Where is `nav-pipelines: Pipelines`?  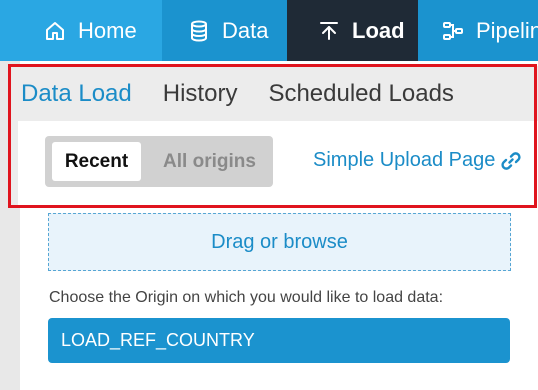
nav-pipelines: Pipelines is located at coordinates (478, 30).